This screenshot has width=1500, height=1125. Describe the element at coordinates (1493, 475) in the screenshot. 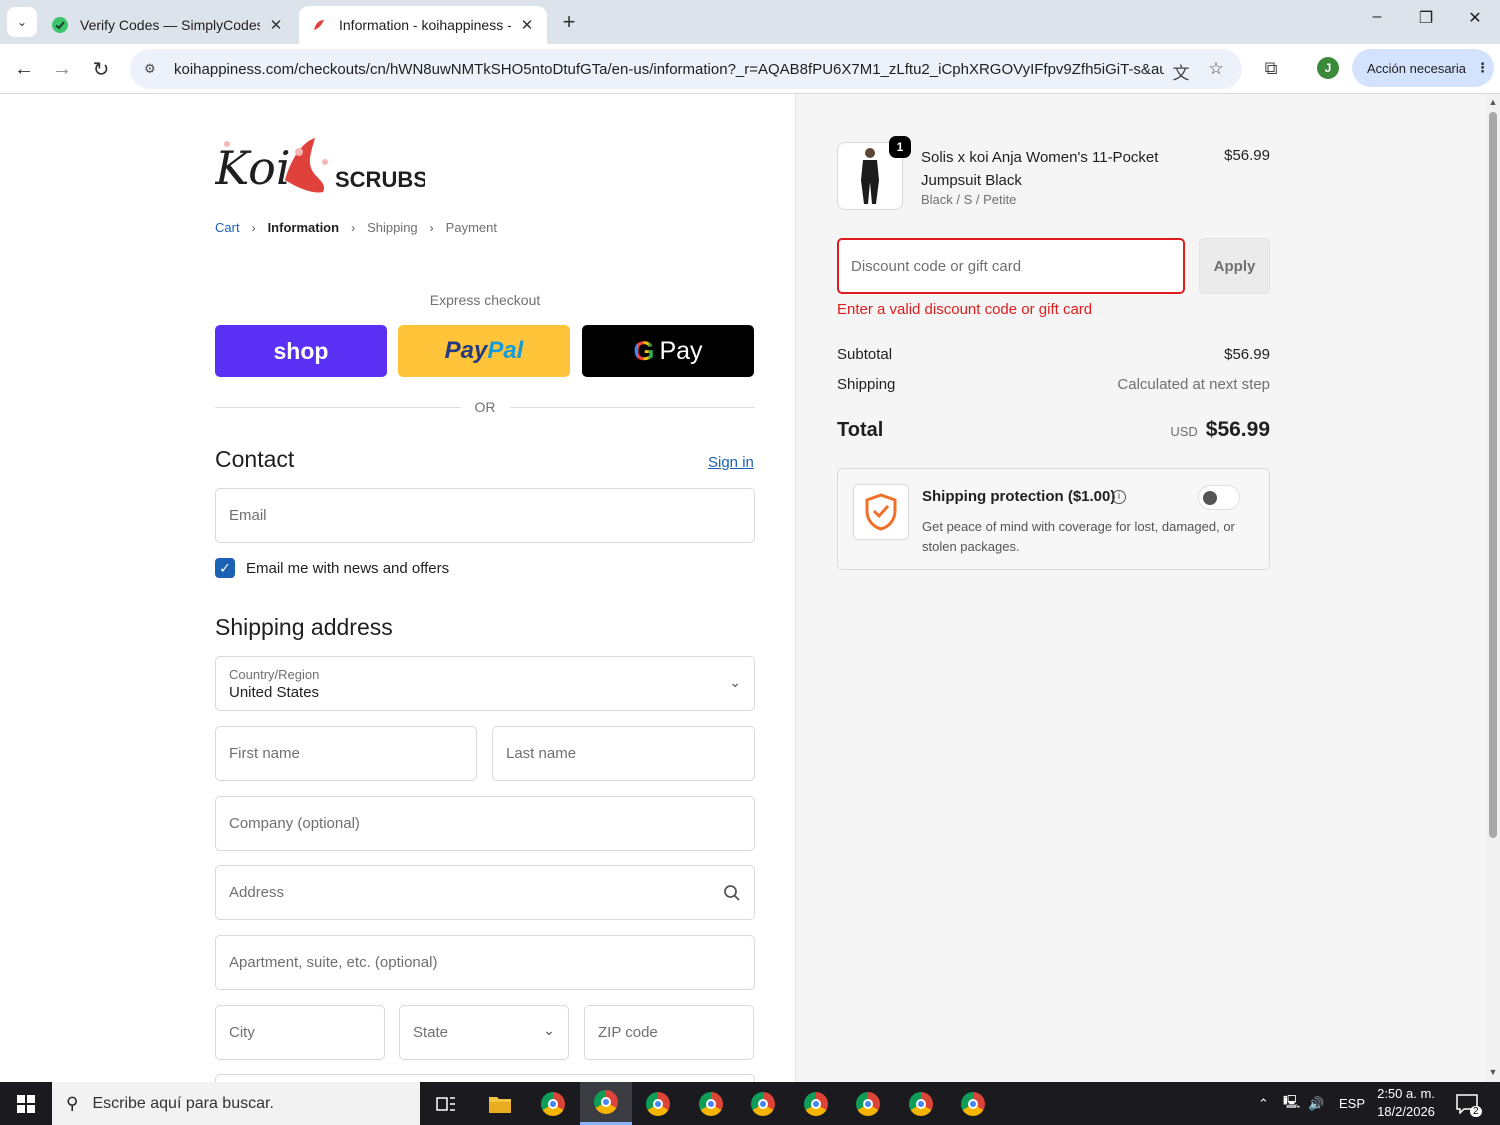

I see `scrollbar-thumb` at that location.